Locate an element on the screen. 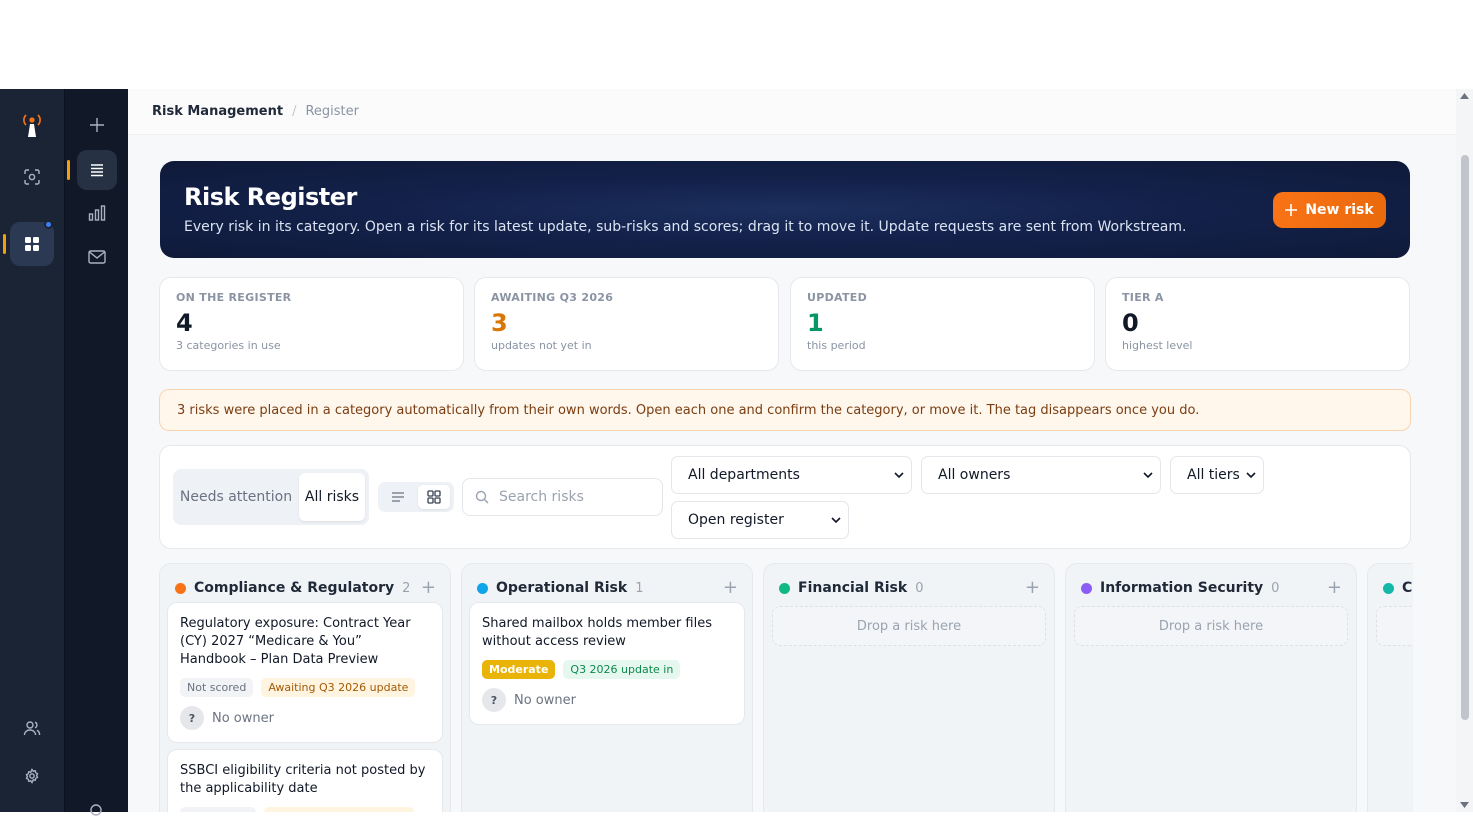 This screenshot has height=827, width=1473. column-financial: Financial Risk 0 + Drop a risk here is located at coordinates (909, 687).